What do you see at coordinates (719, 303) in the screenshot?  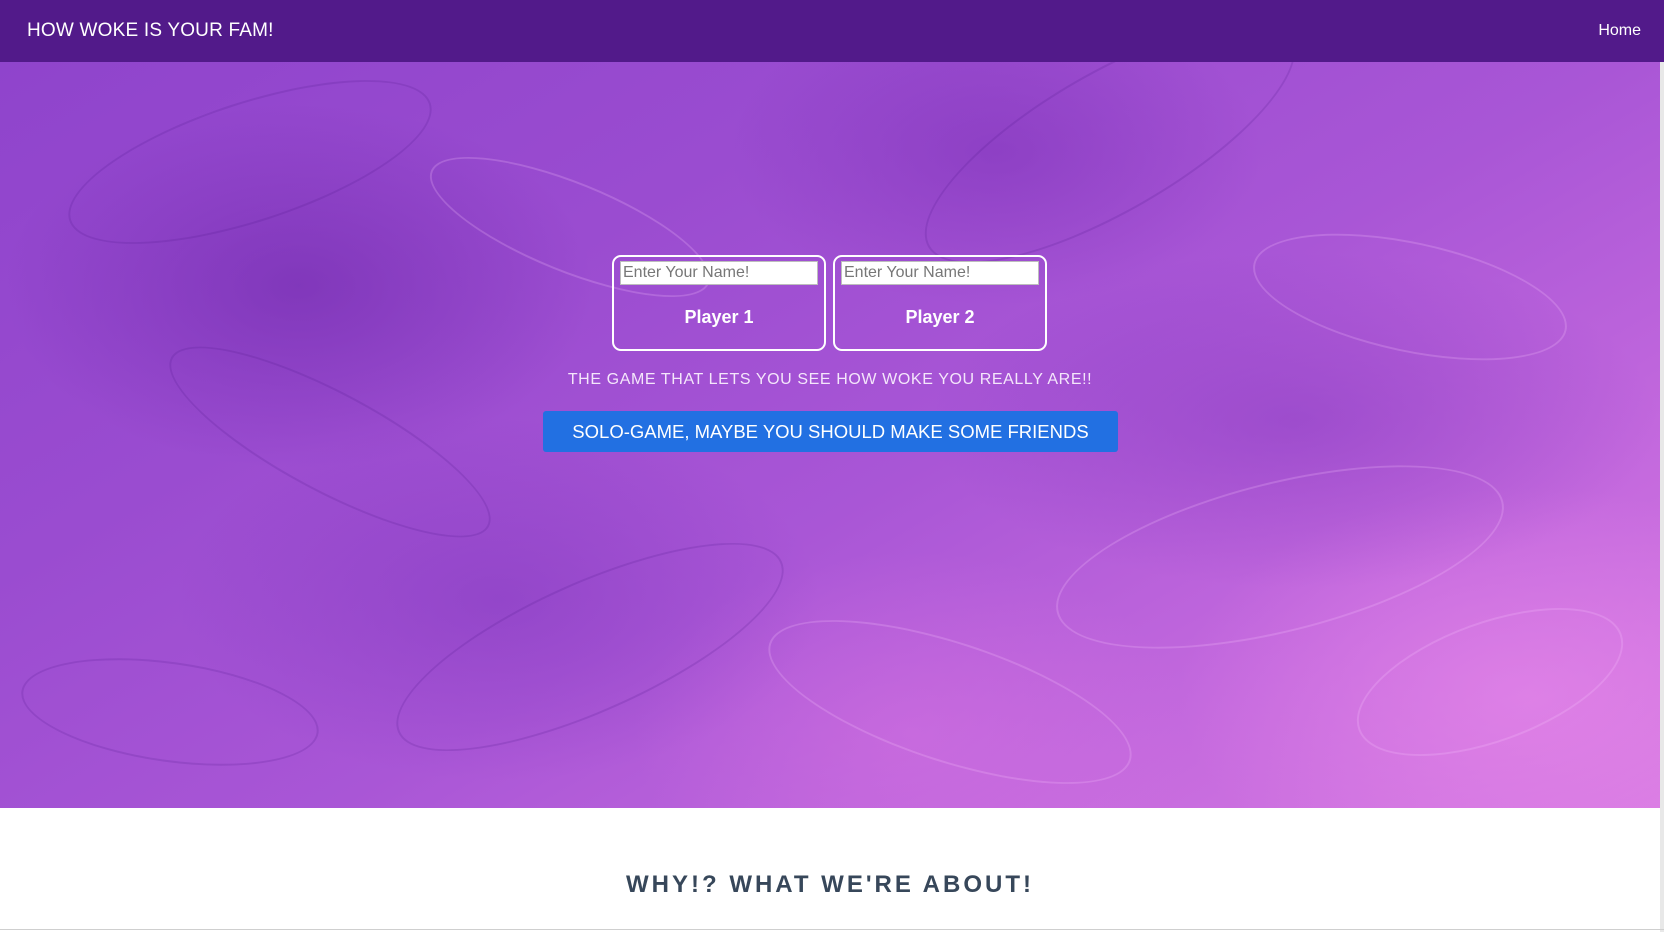 I see `player-1-card: Player 1` at bounding box center [719, 303].